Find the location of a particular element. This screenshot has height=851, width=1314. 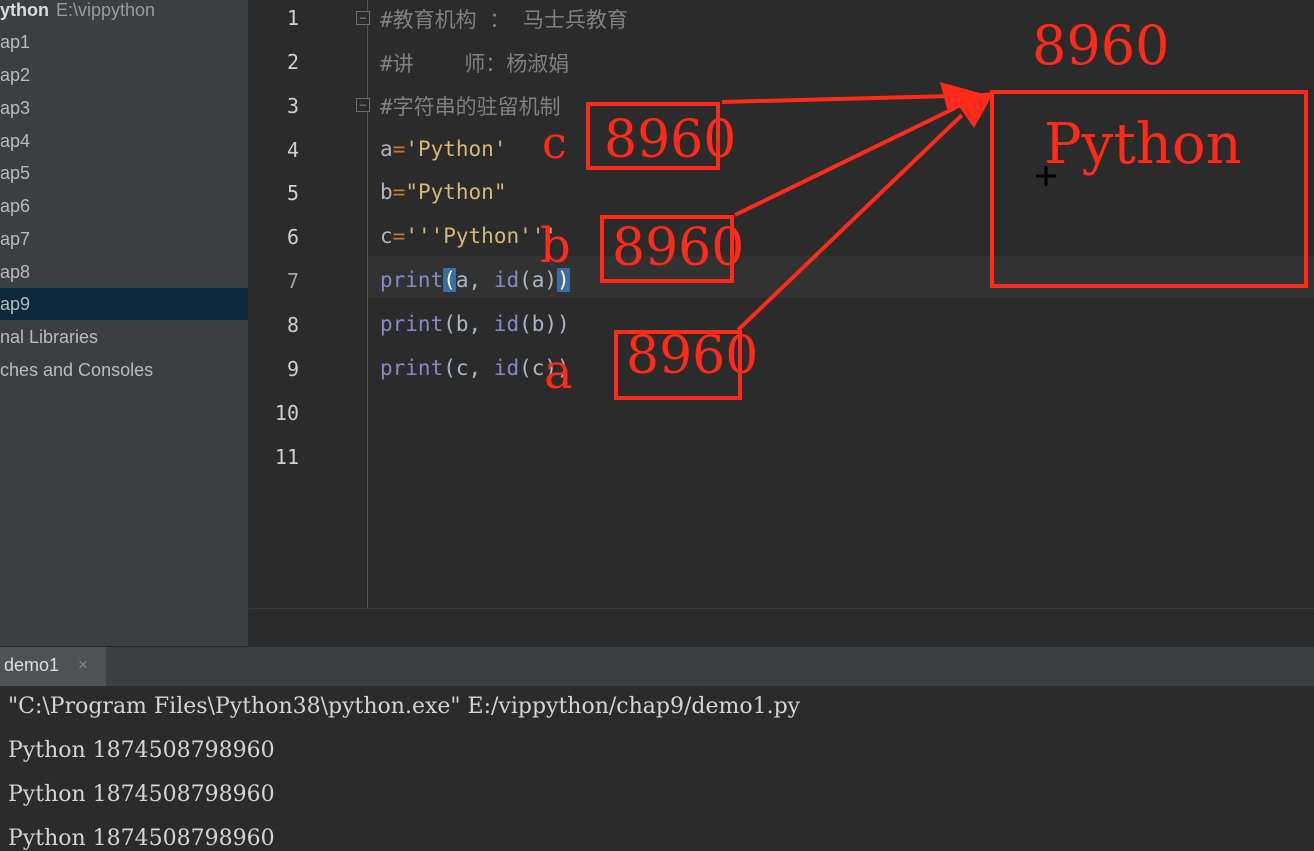

ref-address-b: 8960 is located at coordinates (678, 248).